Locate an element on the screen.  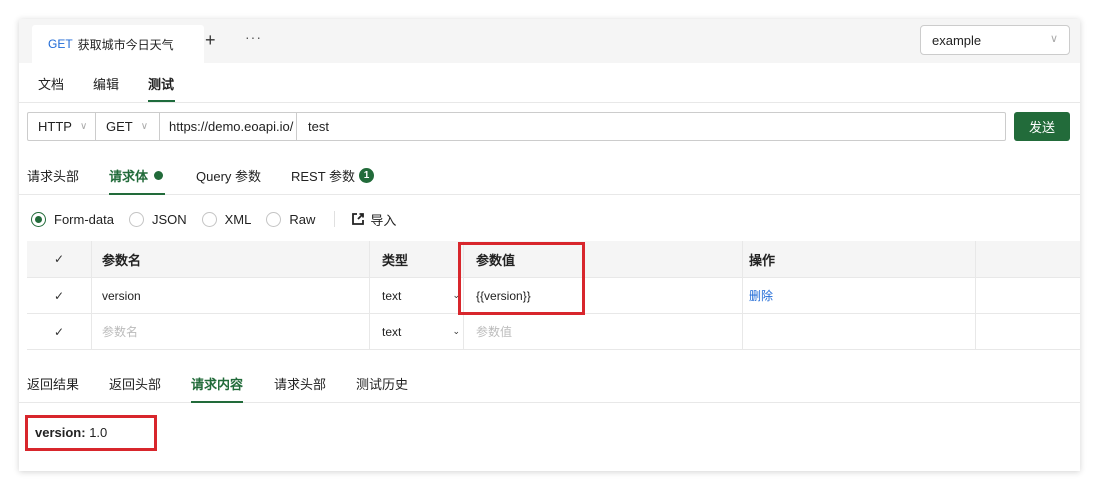
table-row: ✓ 参数名 text ⌄ 参数值 is located at coordinates (553, 332).